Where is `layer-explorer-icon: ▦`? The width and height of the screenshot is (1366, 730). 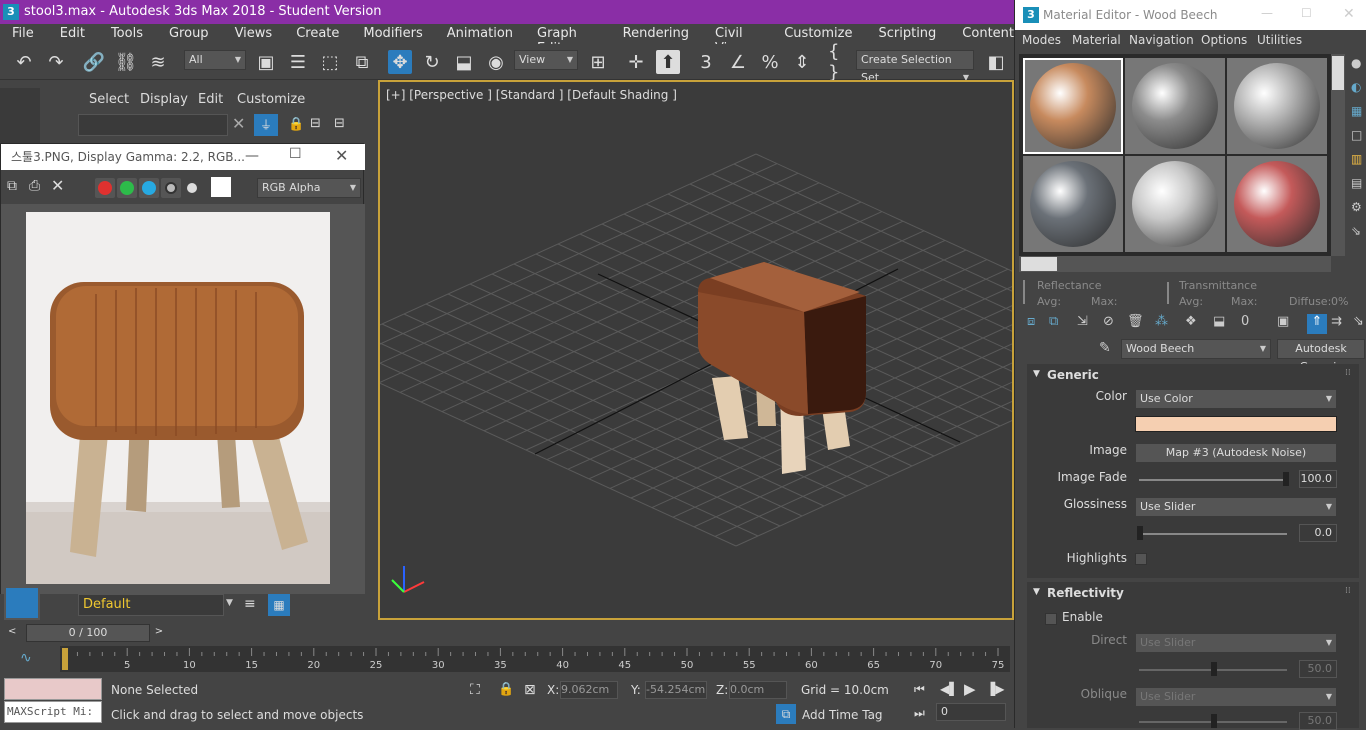
layer-explorer-icon: ▦ is located at coordinates (279, 605).